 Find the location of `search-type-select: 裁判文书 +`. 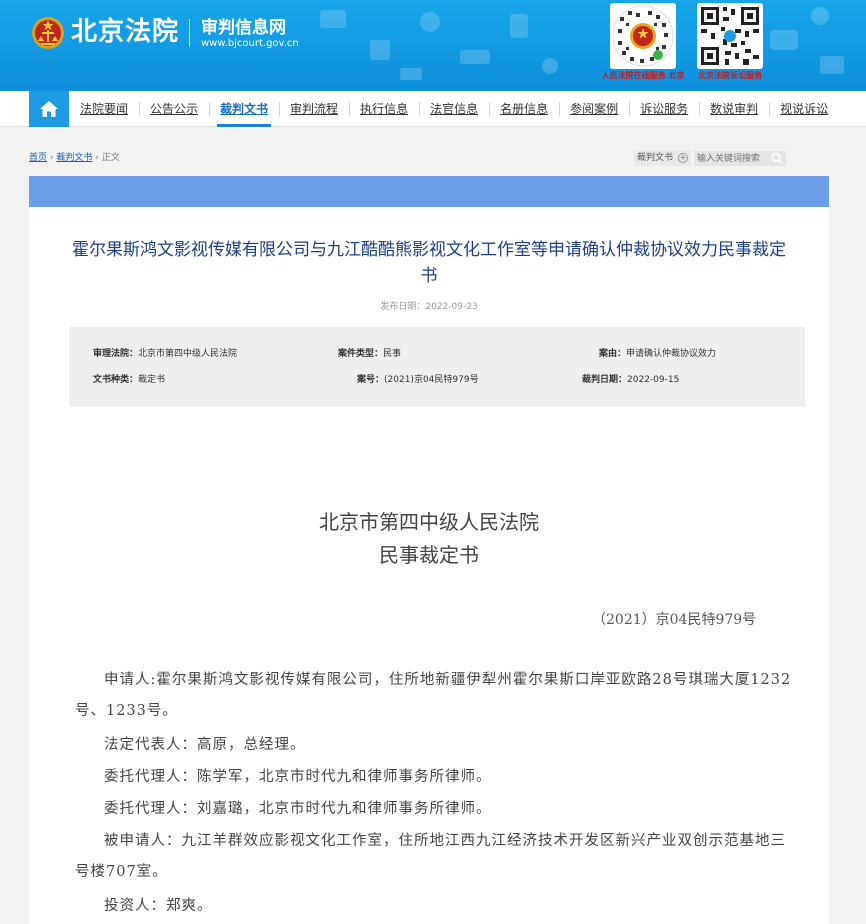

search-type-select: 裁判文书 + is located at coordinates (662, 158).